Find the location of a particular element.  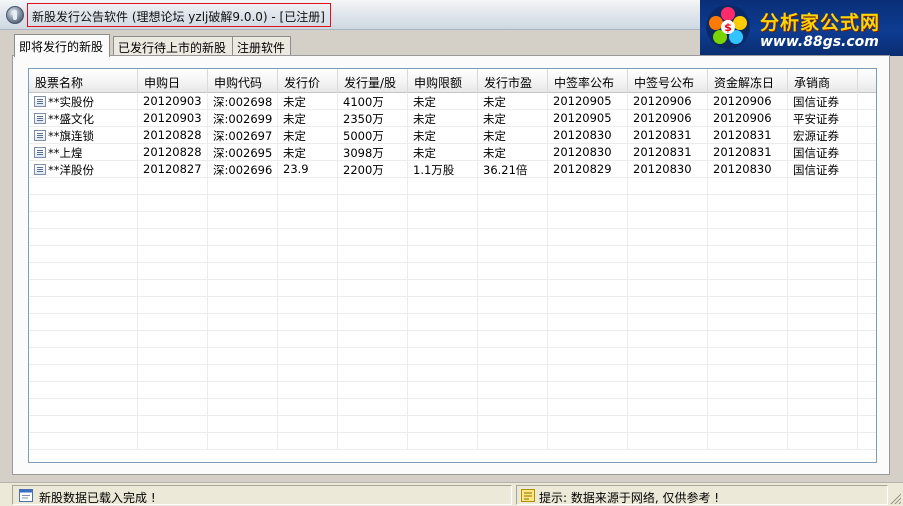

column-header-underwriter: 承销商 is located at coordinates (823, 81).